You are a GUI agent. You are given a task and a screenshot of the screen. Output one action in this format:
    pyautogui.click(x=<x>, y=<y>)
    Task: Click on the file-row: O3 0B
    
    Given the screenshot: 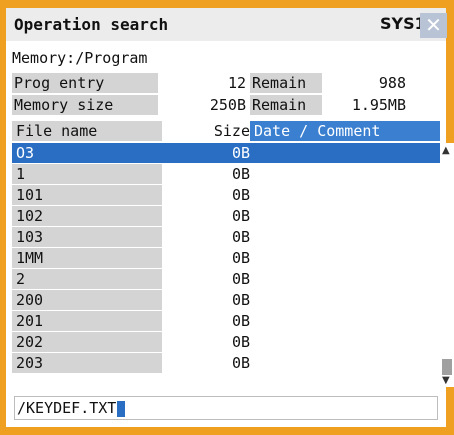 What is the action you would take?
    pyautogui.click(x=226, y=153)
    